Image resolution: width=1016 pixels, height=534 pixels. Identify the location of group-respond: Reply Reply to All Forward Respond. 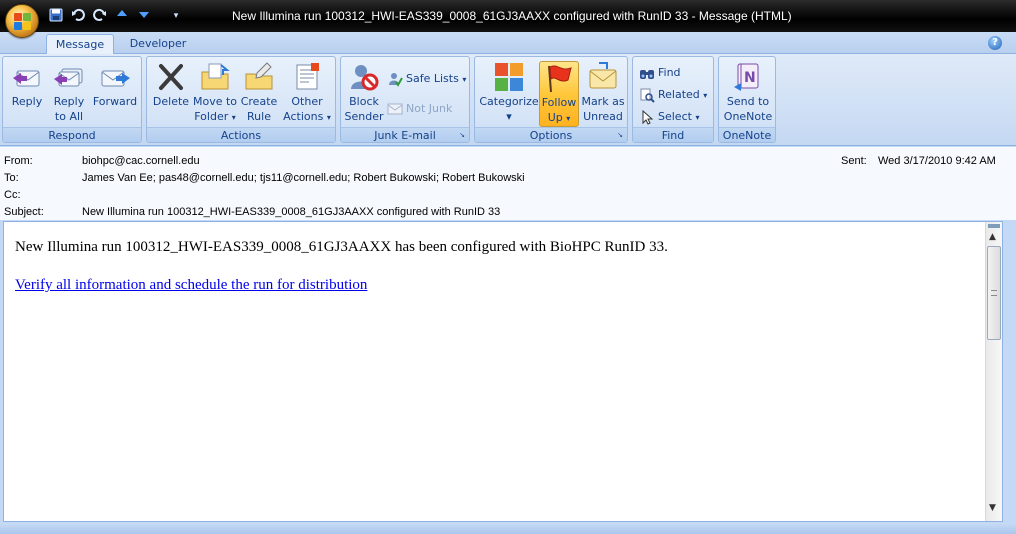
(72, 99).